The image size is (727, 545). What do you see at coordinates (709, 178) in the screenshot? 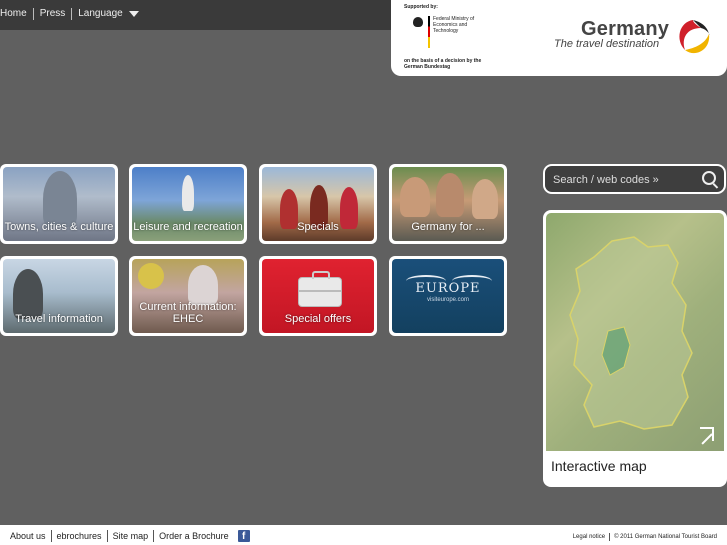
I see `search-icon` at bounding box center [709, 178].